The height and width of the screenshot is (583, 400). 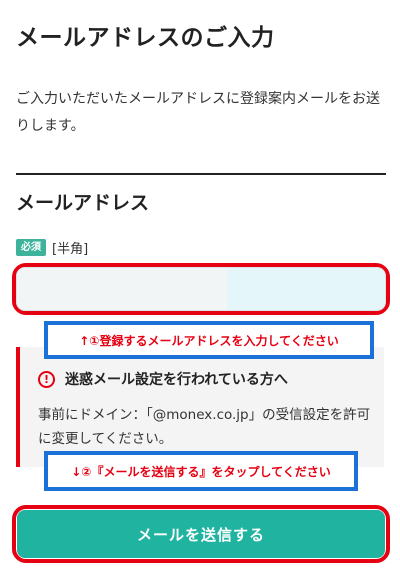 I want to click on alert-circle-icon: !, so click(x=46, y=379).